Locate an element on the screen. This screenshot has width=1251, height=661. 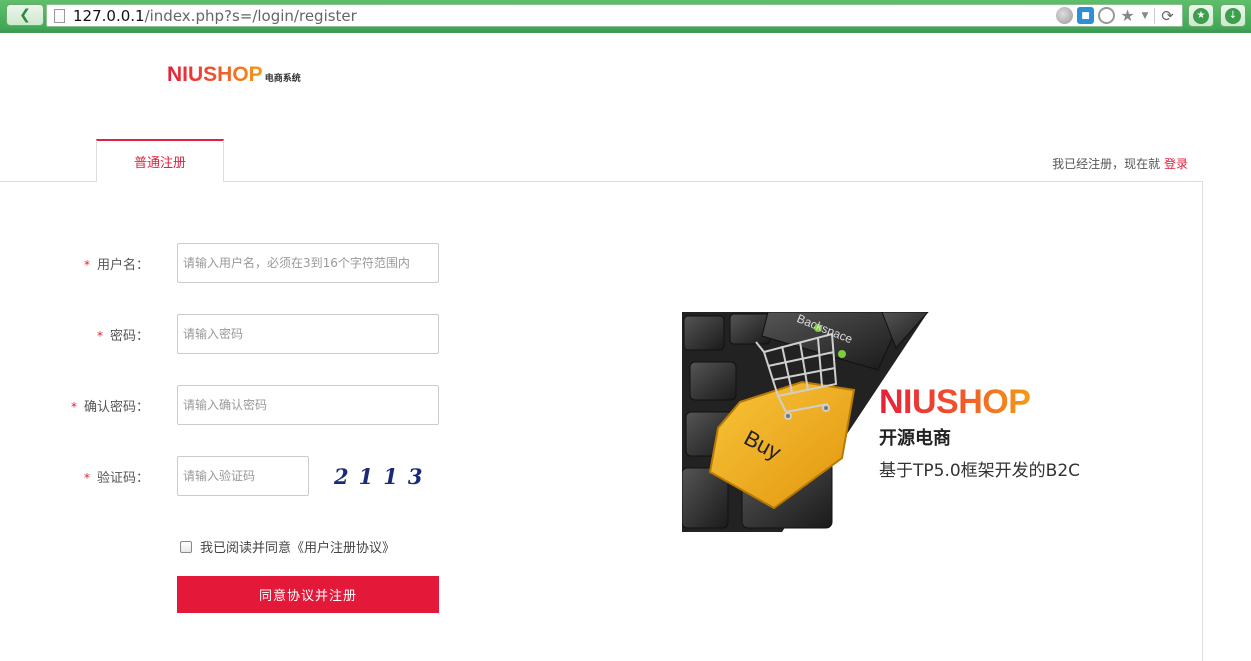
divider is located at coordinates (1154, 15).